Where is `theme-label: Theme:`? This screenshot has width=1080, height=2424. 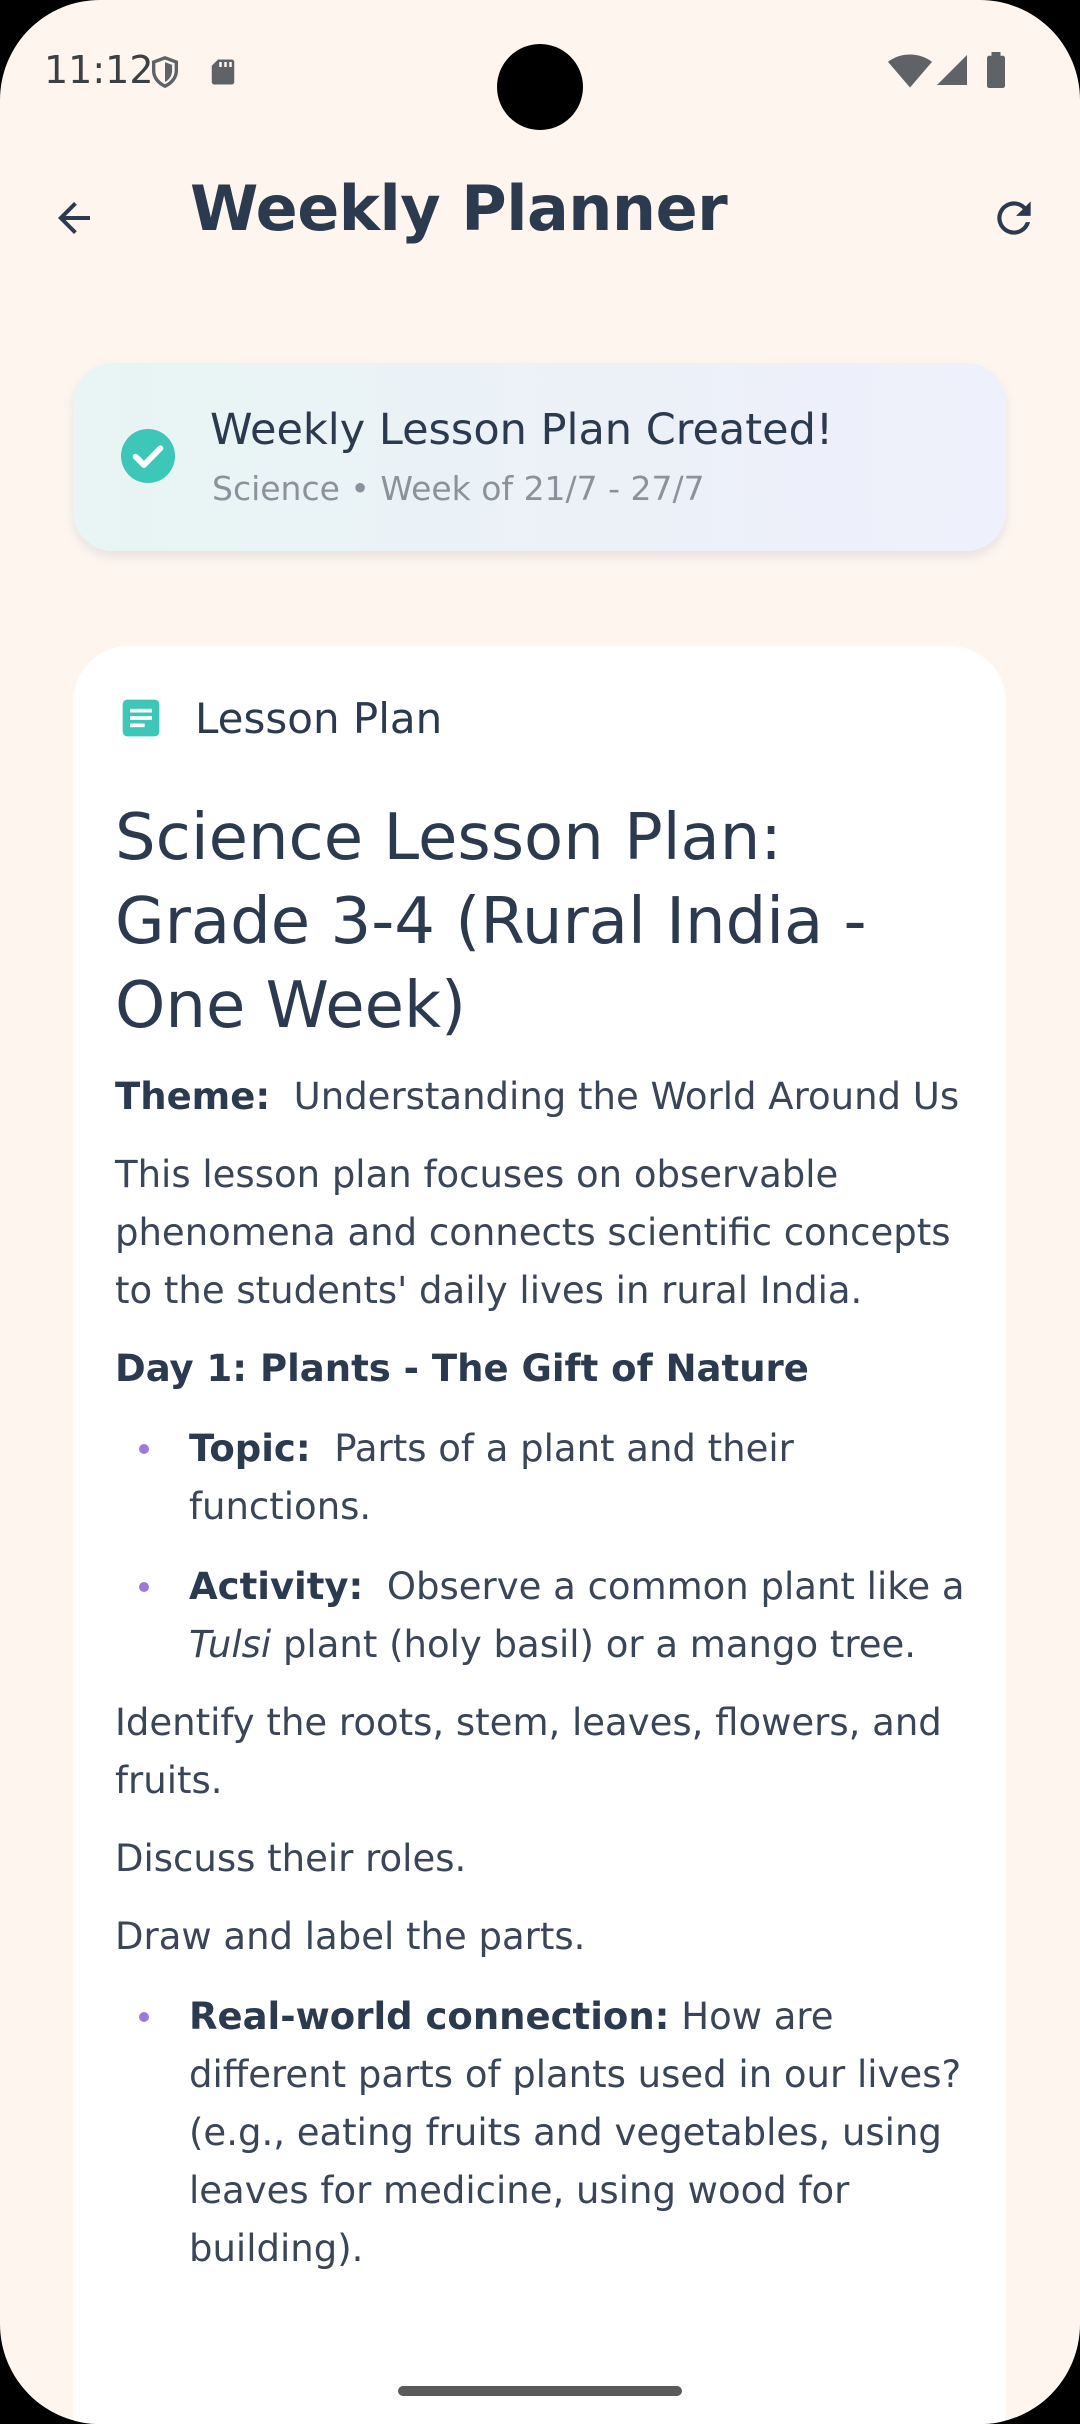 theme-label: Theme: is located at coordinates (193, 1096).